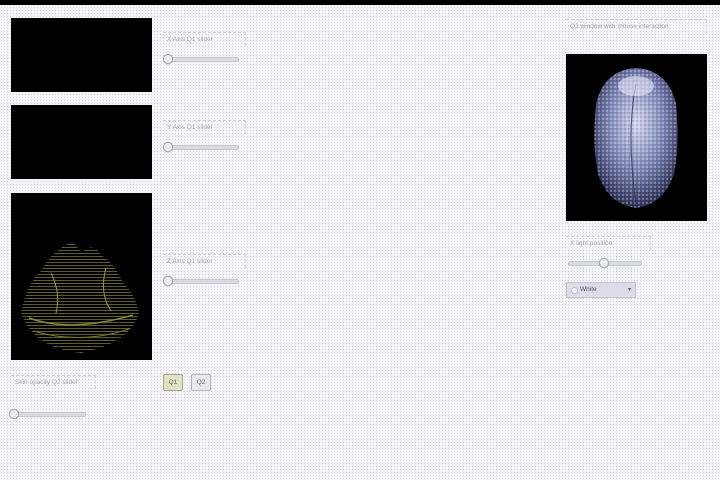 The width and height of the screenshot is (720, 480). What do you see at coordinates (201, 382) in the screenshot?
I see `q2-button: Q2` at bounding box center [201, 382].